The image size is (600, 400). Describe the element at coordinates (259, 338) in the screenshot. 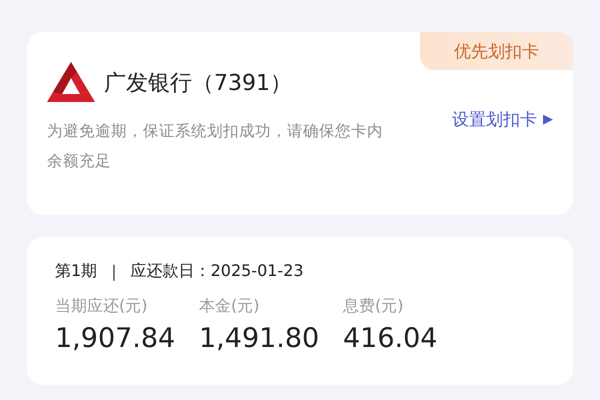

I see `amount-value: 1,491.80` at that location.